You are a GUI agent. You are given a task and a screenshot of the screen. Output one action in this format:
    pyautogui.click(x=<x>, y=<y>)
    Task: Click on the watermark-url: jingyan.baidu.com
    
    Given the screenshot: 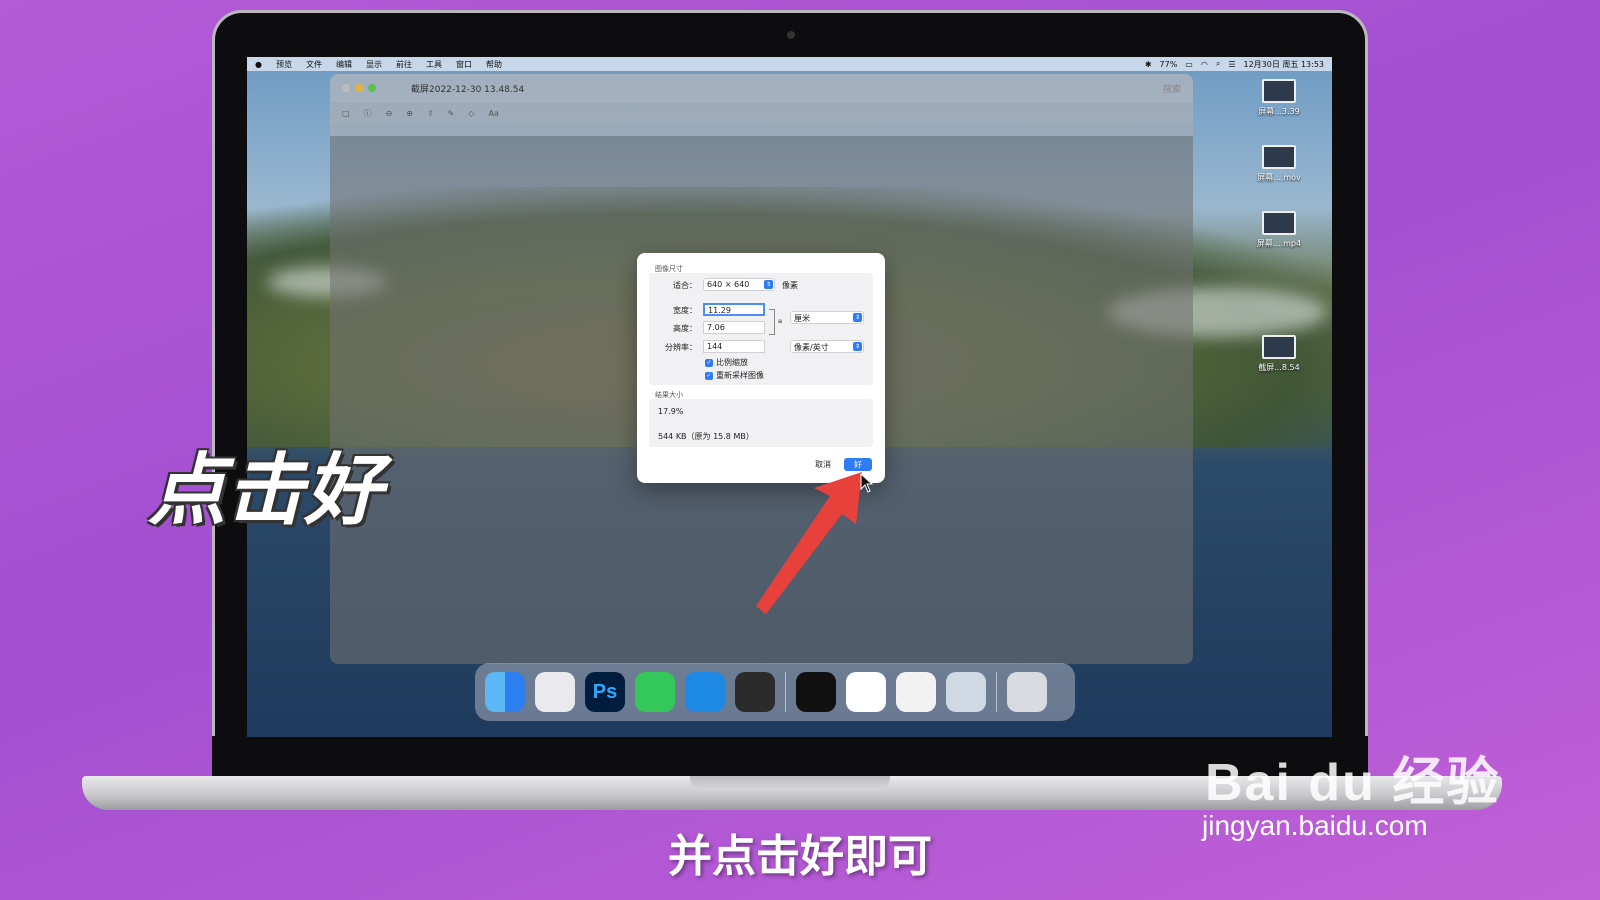 What is the action you would take?
    pyautogui.click(x=1315, y=825)
    